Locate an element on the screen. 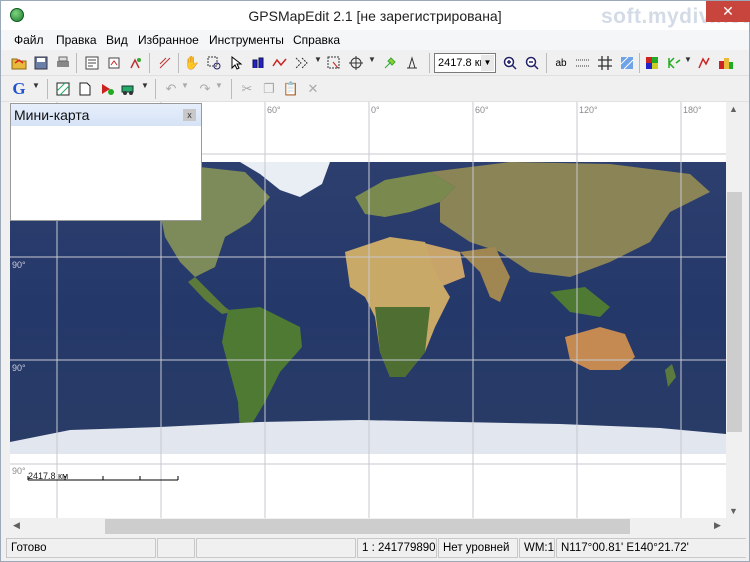 This screenshot has height=562, width=750. edit-node-icon is located at coordinates (258, 63).